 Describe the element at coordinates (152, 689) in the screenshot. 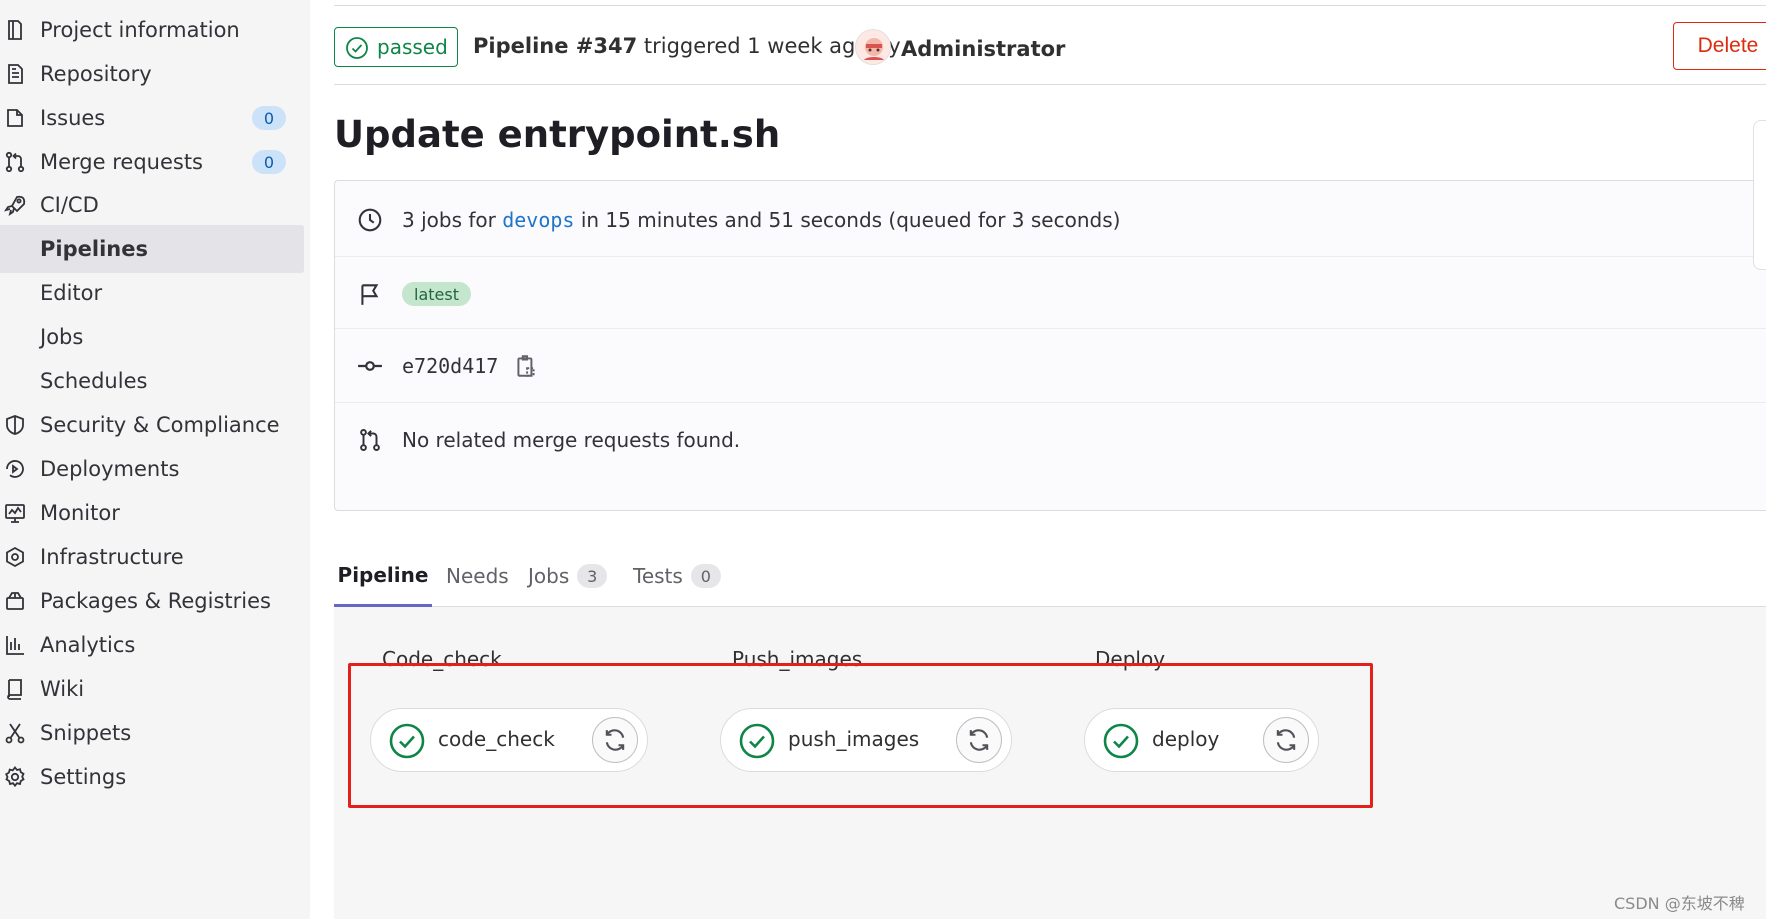

I see `sidebar-item-wiki: Wiki` at that location.